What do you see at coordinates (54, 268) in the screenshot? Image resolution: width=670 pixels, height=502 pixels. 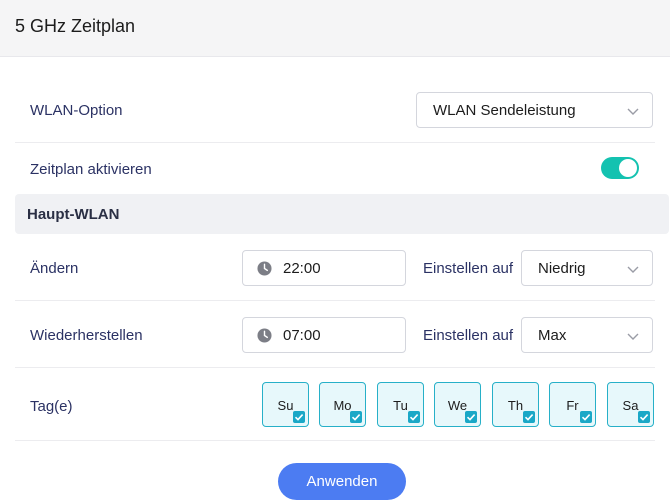 I see `change-label: Ändern` at bounding box center [54, 268].